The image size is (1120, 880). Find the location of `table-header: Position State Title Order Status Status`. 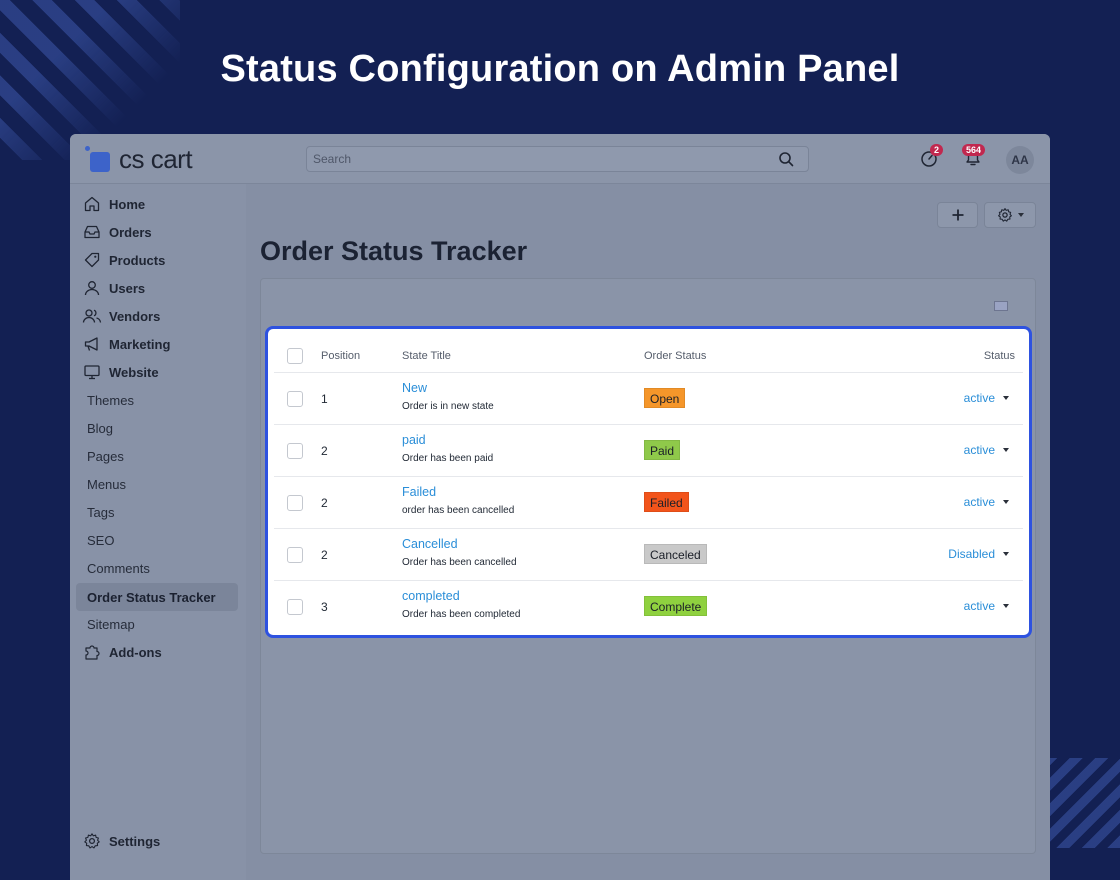

table-header: Position State Title Order Status Status is located at coordinates (648, 356).